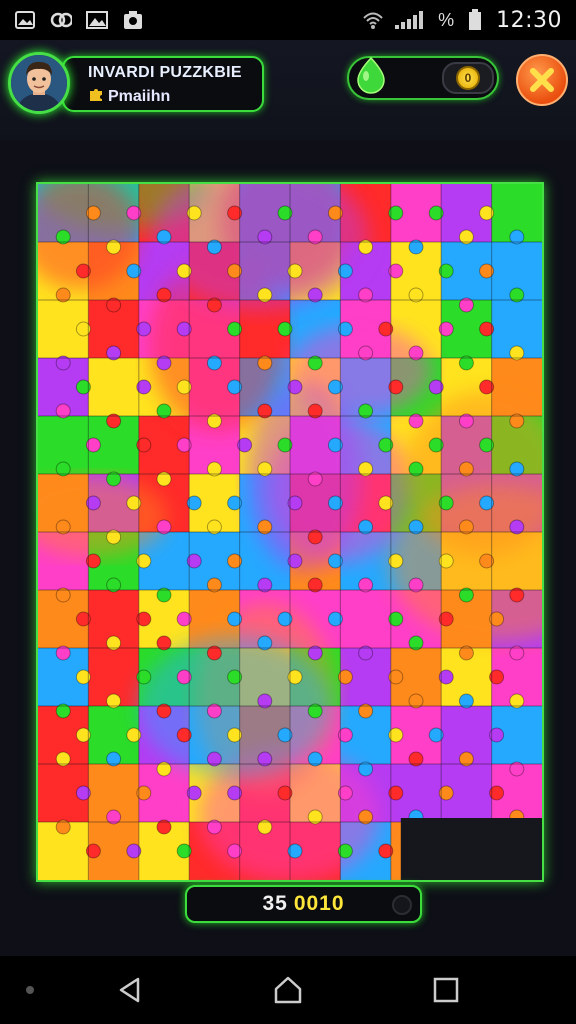 This screenshot has height=1024, width=576. What do you see at coordinates (475, 19) in the screenshot?
I see `battery-icon` at bounding box center [475, 19].